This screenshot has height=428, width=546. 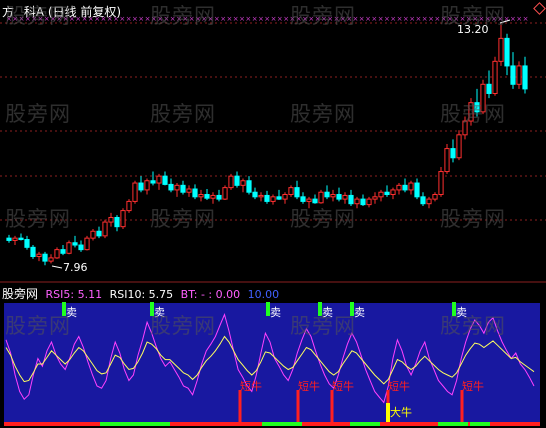 I want to click on period-label: (日线 前复权), so click(x=84, y=12).